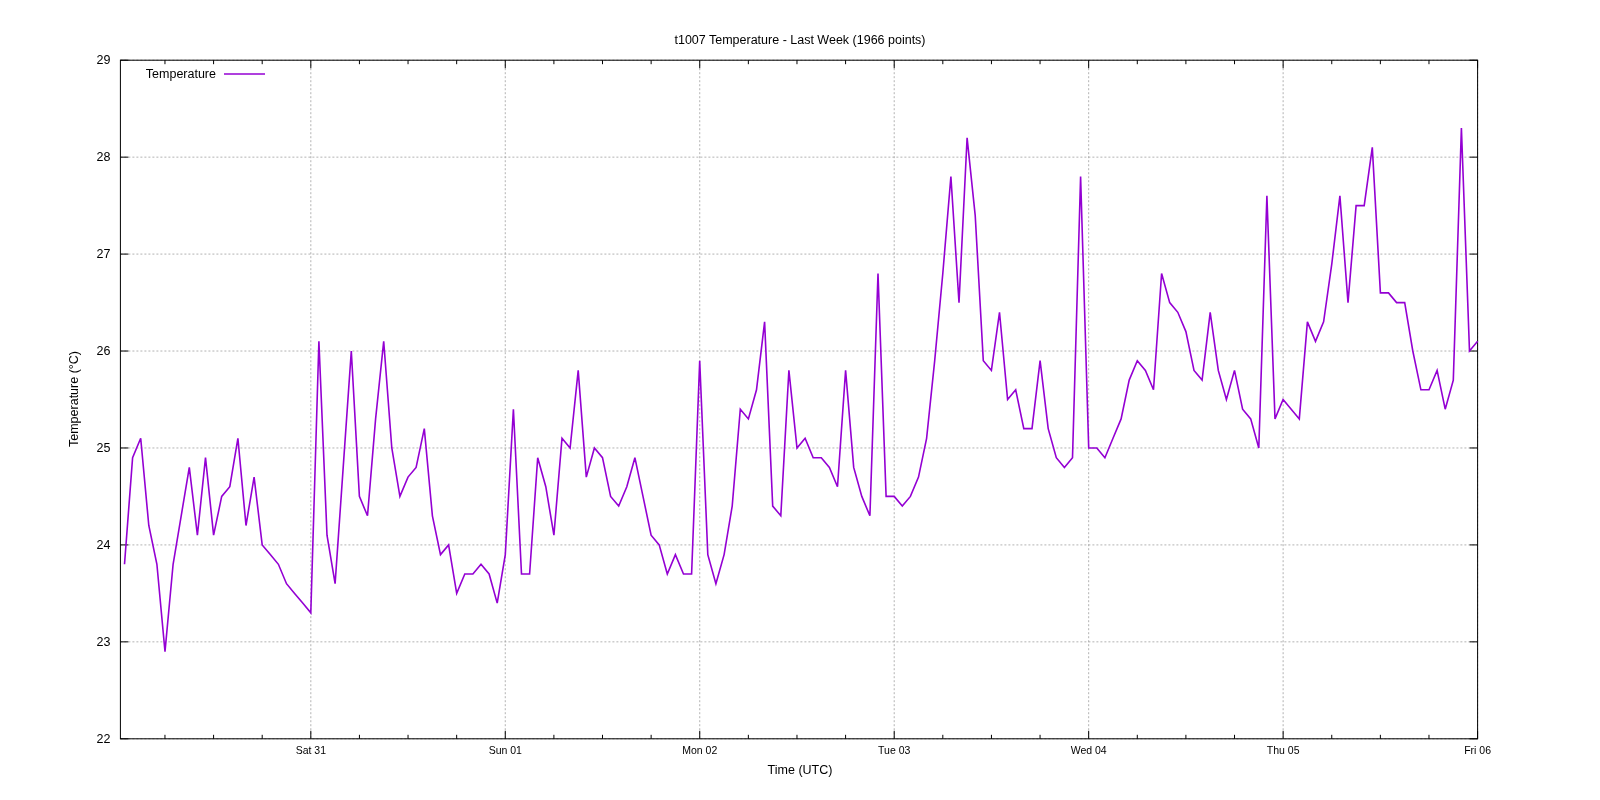  I want to click on x-tick-label: Sun 01, so click(505, 749).